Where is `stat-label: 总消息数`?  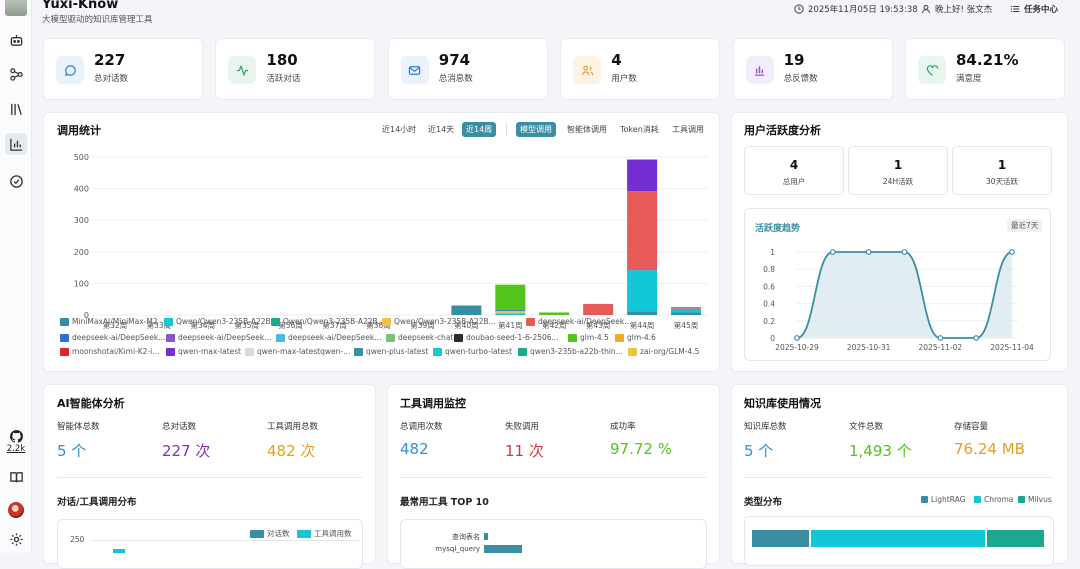
stat-label: 总消息数 is located at coordinates (455, 79).